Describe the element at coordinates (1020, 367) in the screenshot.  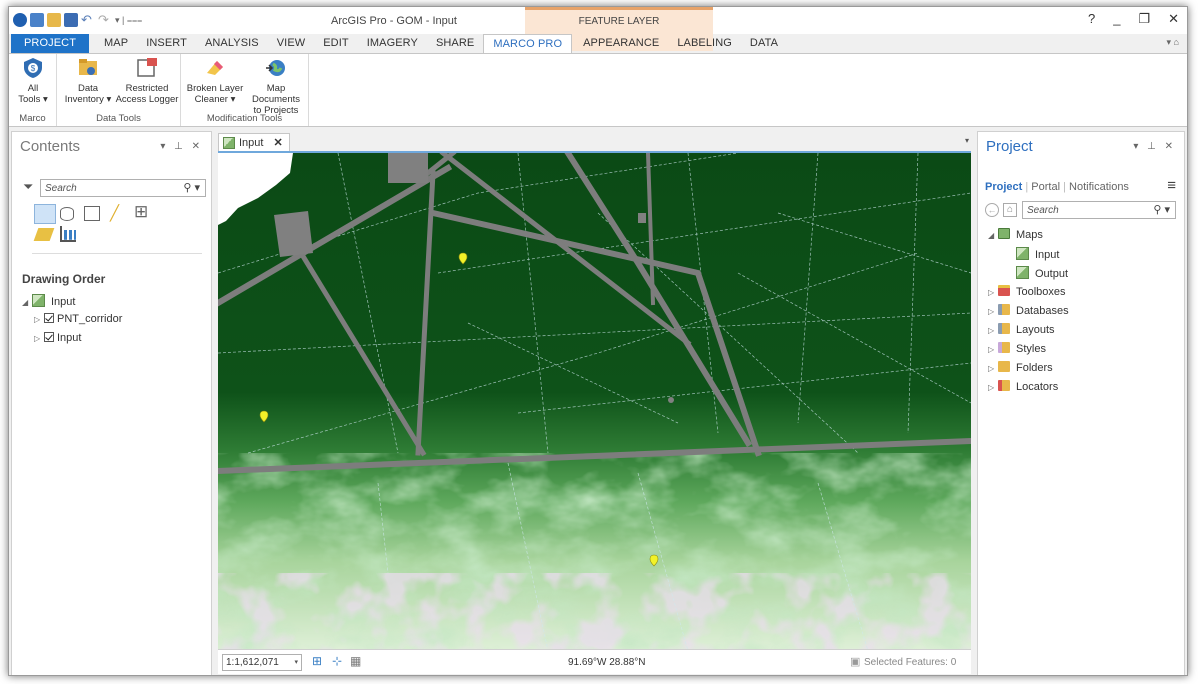
I see `catalog-item-folders: ▷ Folders` at that location.